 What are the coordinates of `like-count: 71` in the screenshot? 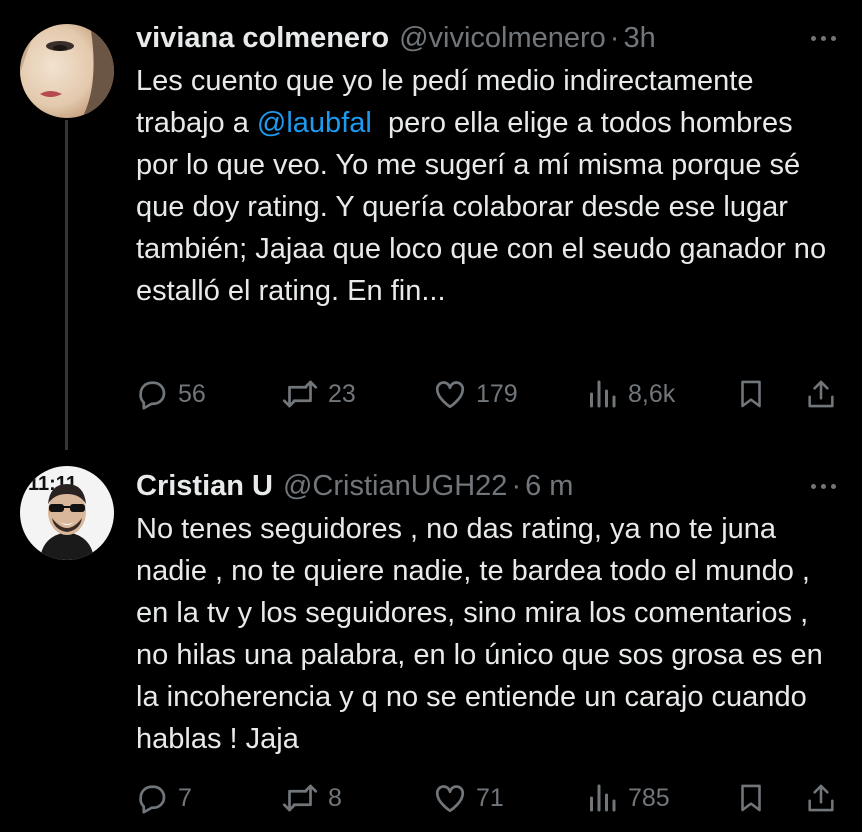 It's located at (490, 797).